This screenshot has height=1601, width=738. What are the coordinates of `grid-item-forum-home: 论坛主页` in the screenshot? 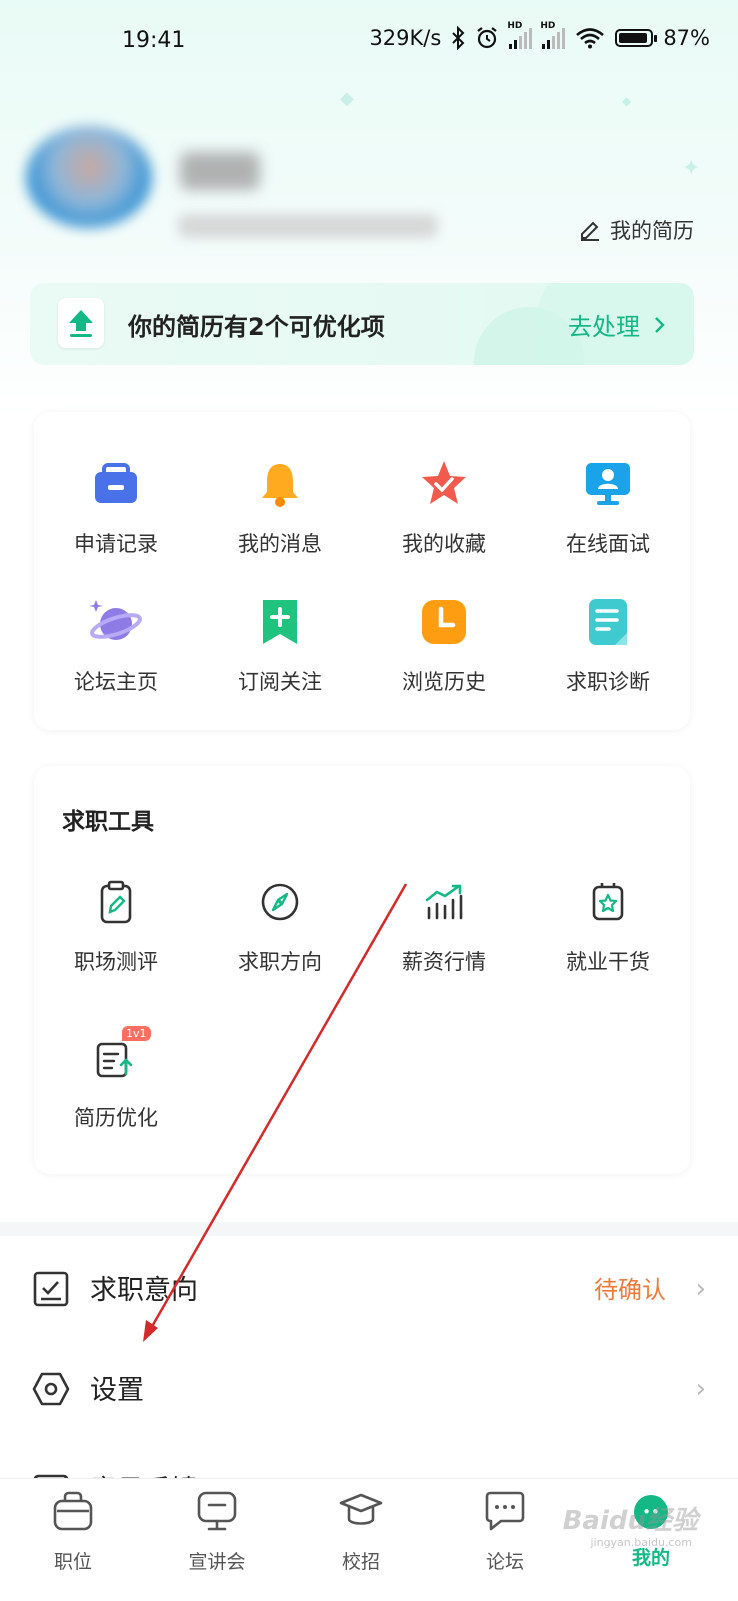 It's located at (116, 645).